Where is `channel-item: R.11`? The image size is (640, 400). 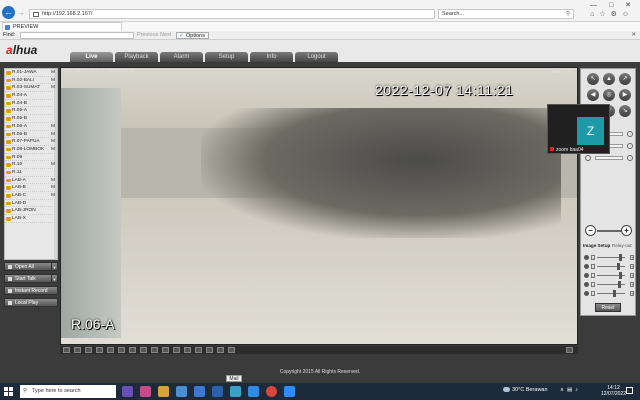
channel-item: R.11 is located at coordinates (31, 173).